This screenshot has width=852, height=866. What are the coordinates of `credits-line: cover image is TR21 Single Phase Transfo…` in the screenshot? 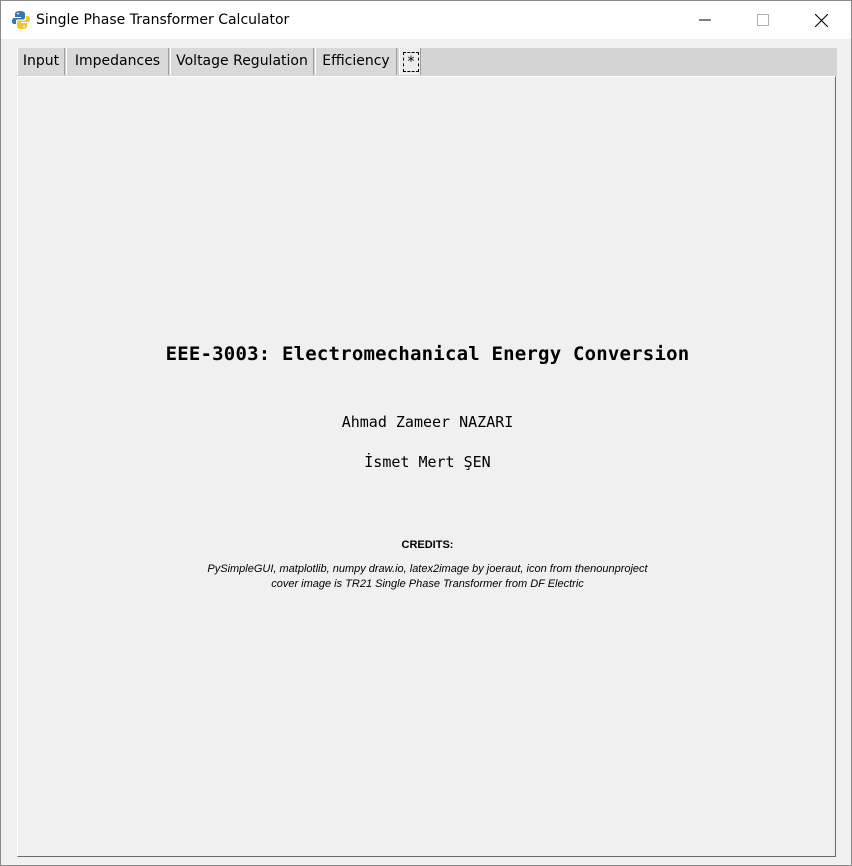 It's located at (427, 584).